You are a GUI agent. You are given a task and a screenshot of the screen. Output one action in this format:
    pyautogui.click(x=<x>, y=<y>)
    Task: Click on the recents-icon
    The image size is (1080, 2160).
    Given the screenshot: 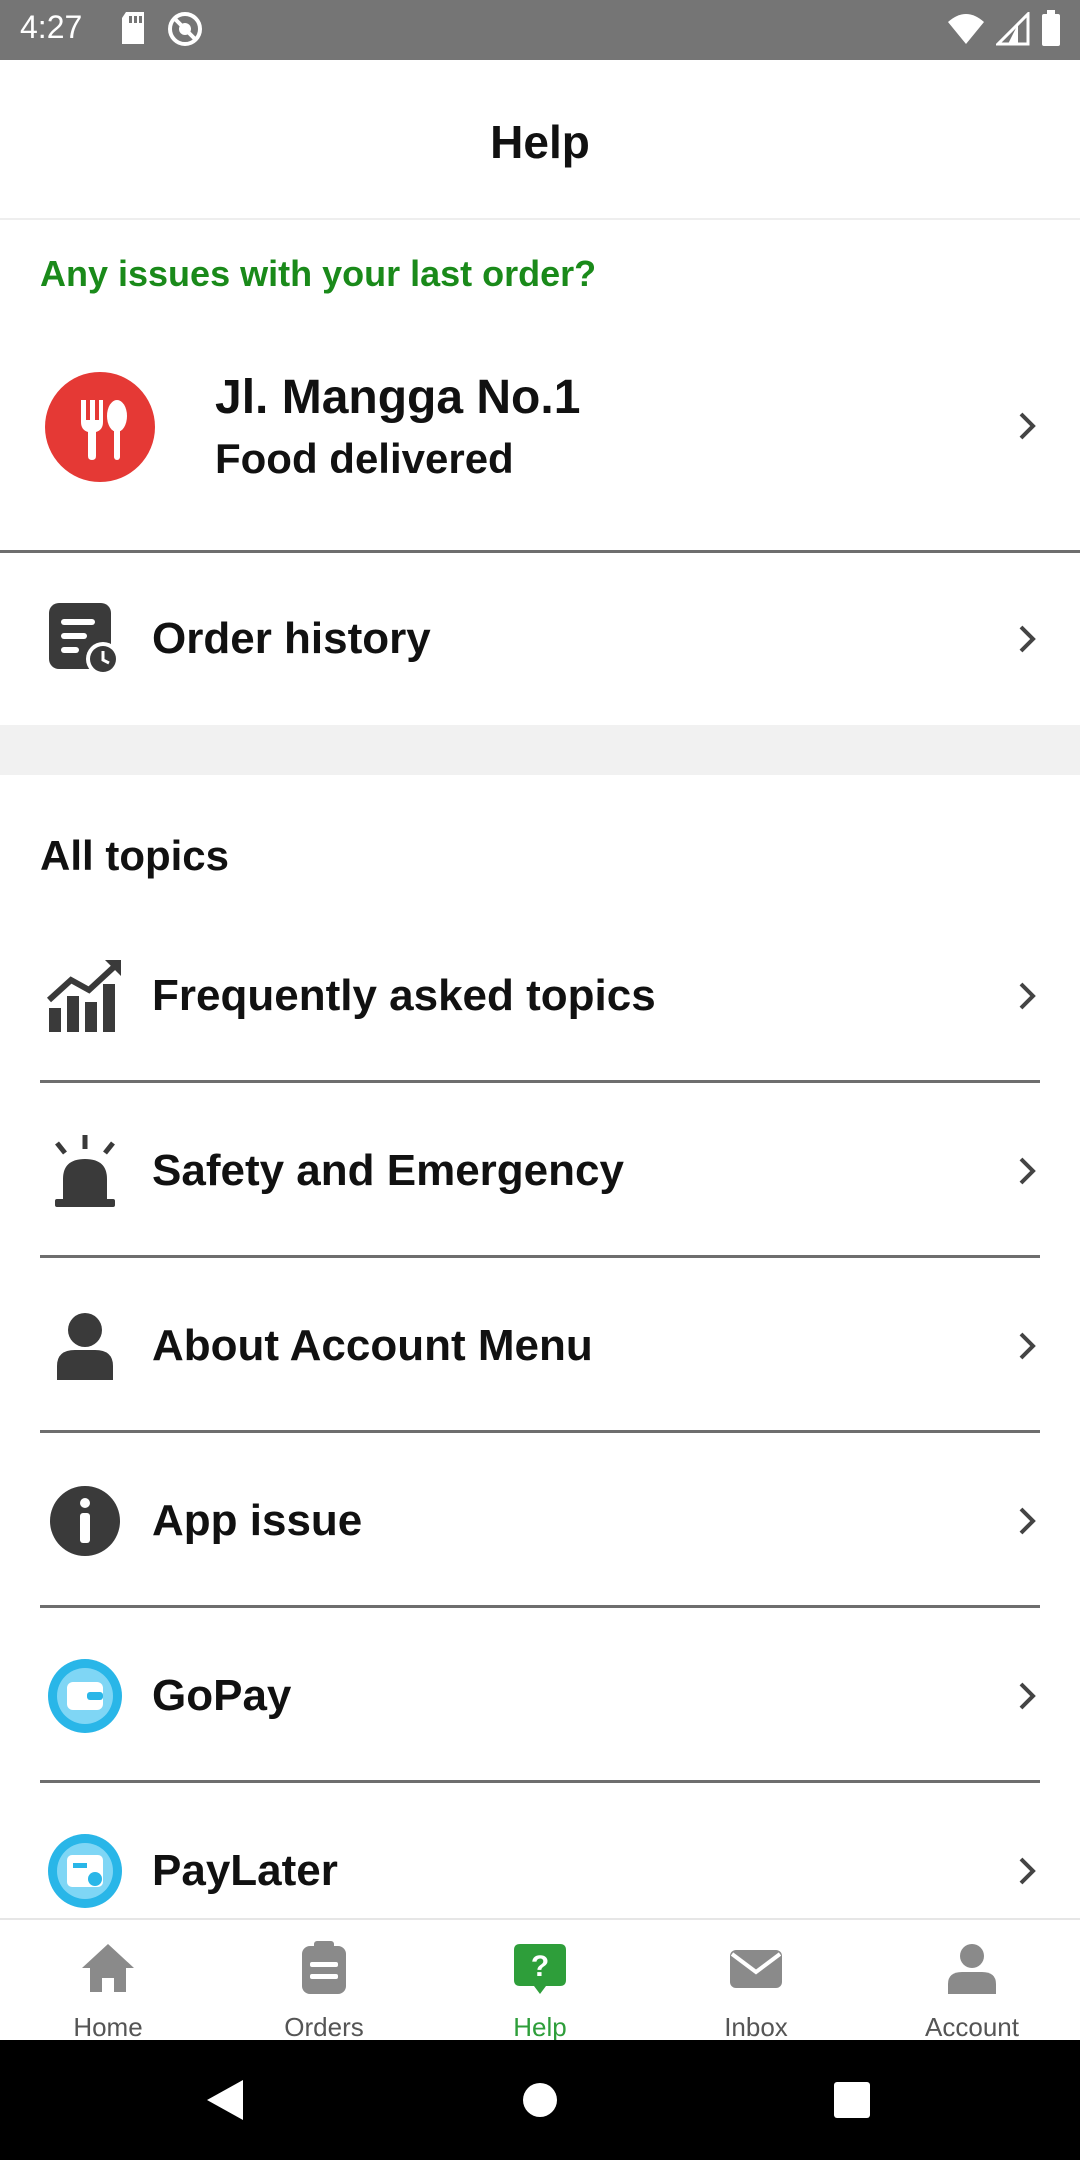 What is the action you would take?
    pyautogui.click(x=852, y=2102)
    